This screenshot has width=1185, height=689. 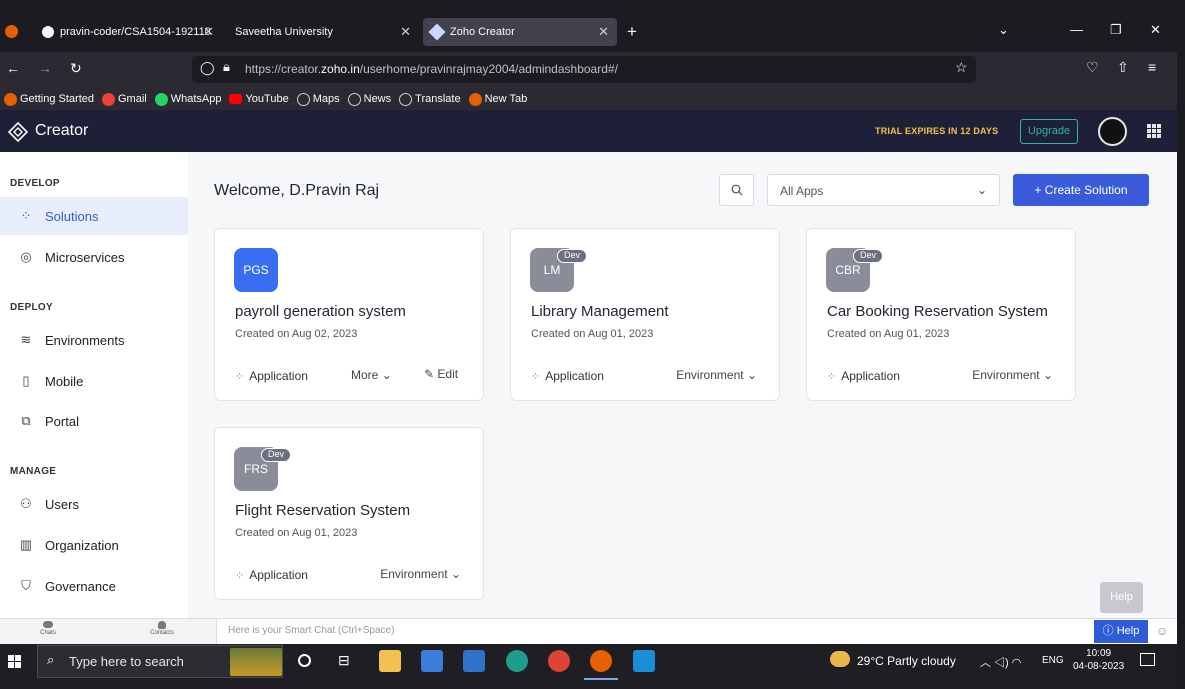 I want to click on cortana-icon, so click(x=304, y=660).